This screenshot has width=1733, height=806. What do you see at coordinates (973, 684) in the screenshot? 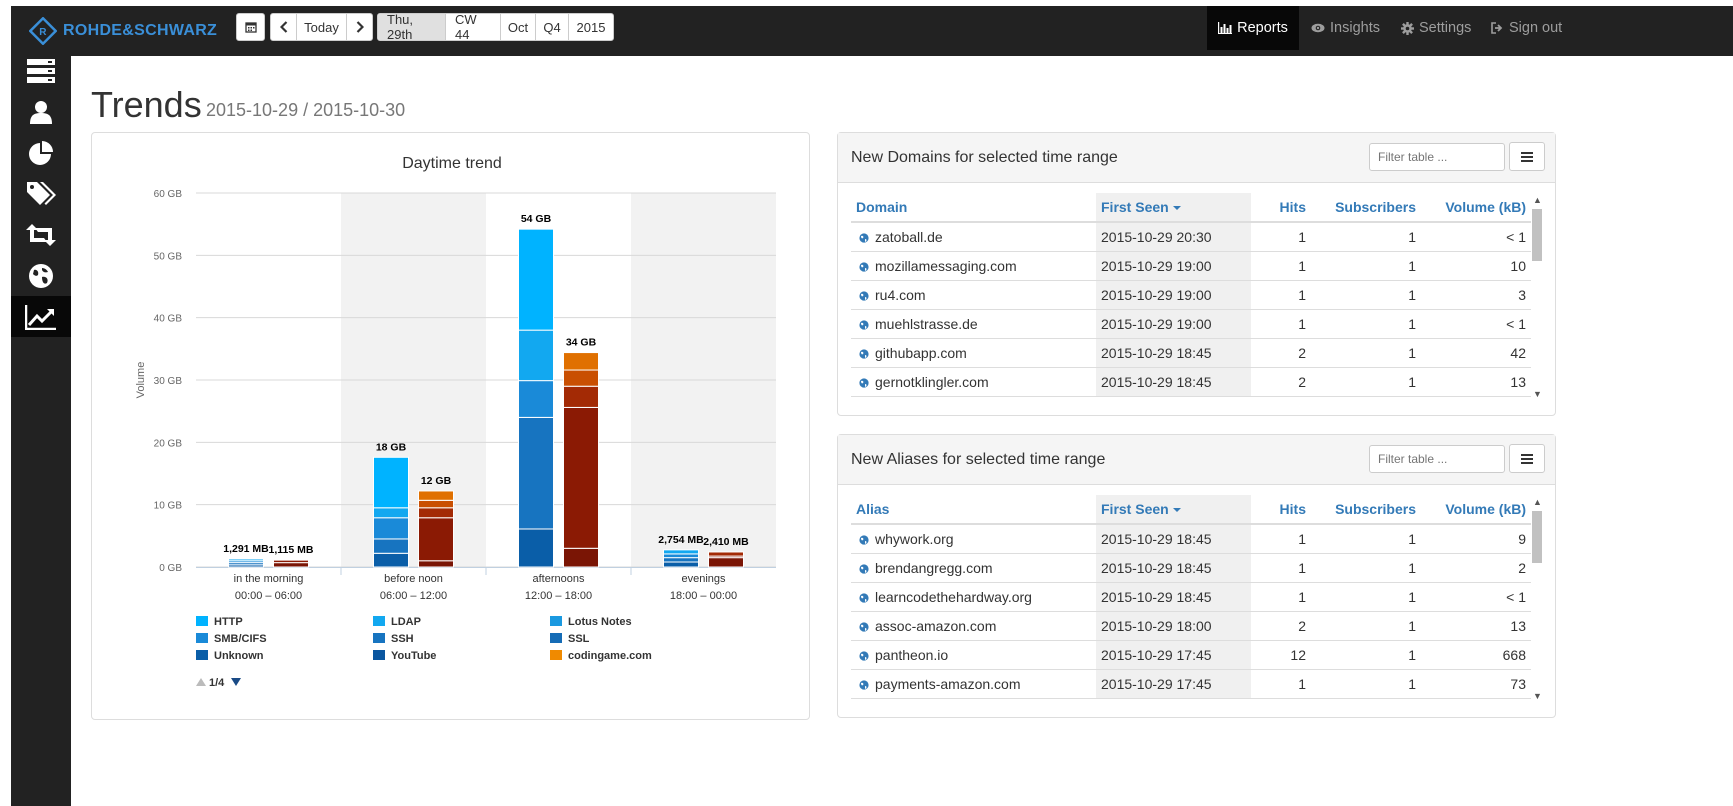
I see `cell-name: payments-amazon.com` at bounding box center [973, 684].